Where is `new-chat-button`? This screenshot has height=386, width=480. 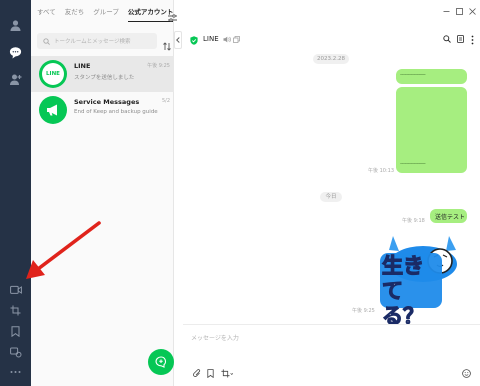
new-chat-button is located at coordinates (161, 362).